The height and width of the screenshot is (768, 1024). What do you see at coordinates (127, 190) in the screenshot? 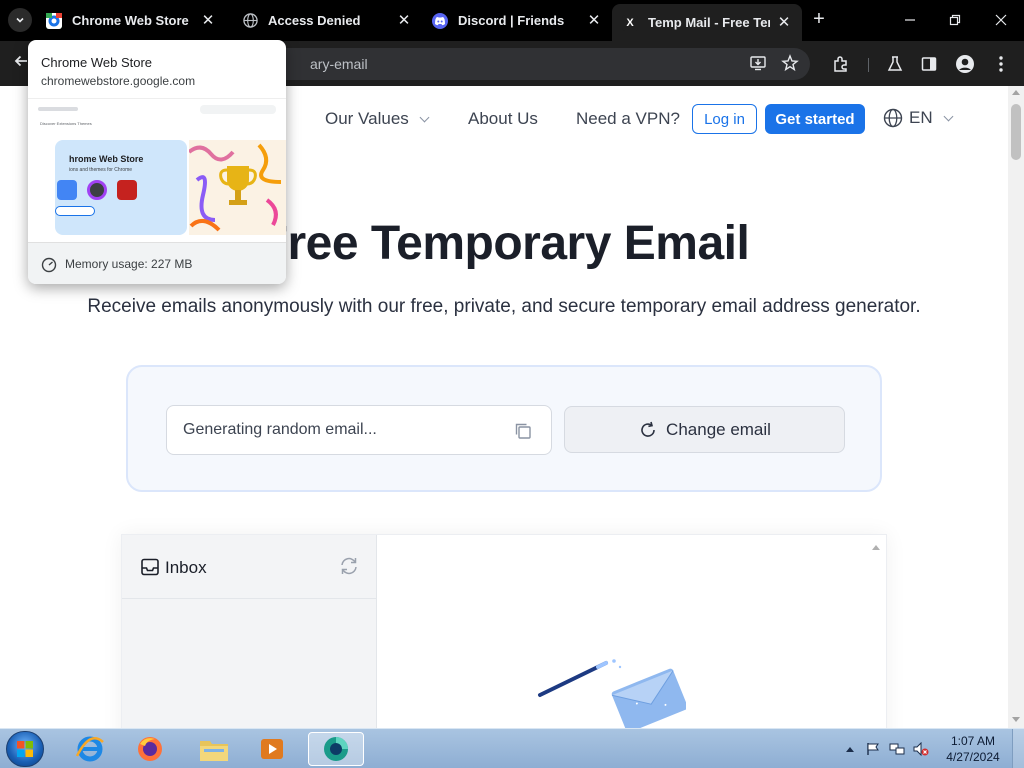
I see `pdf-app-icon` at bounding box center [127, 190].